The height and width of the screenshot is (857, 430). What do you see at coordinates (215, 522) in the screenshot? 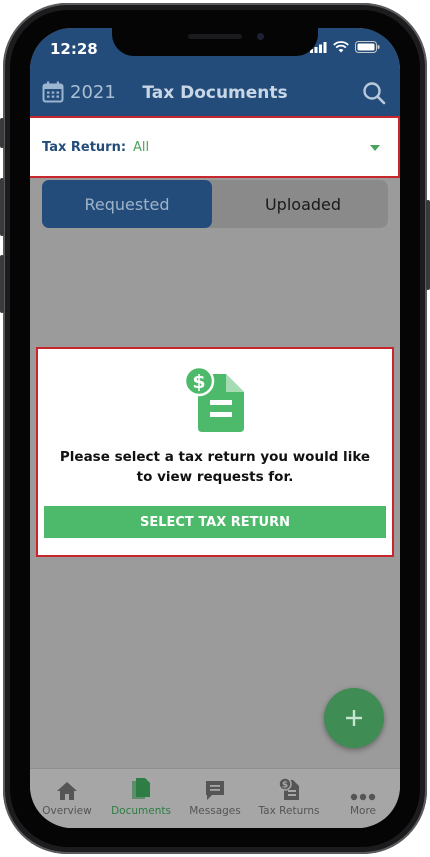
I see `select-tax-return-button: SELECT TAX RETURN` at bounding box center [215, 522].